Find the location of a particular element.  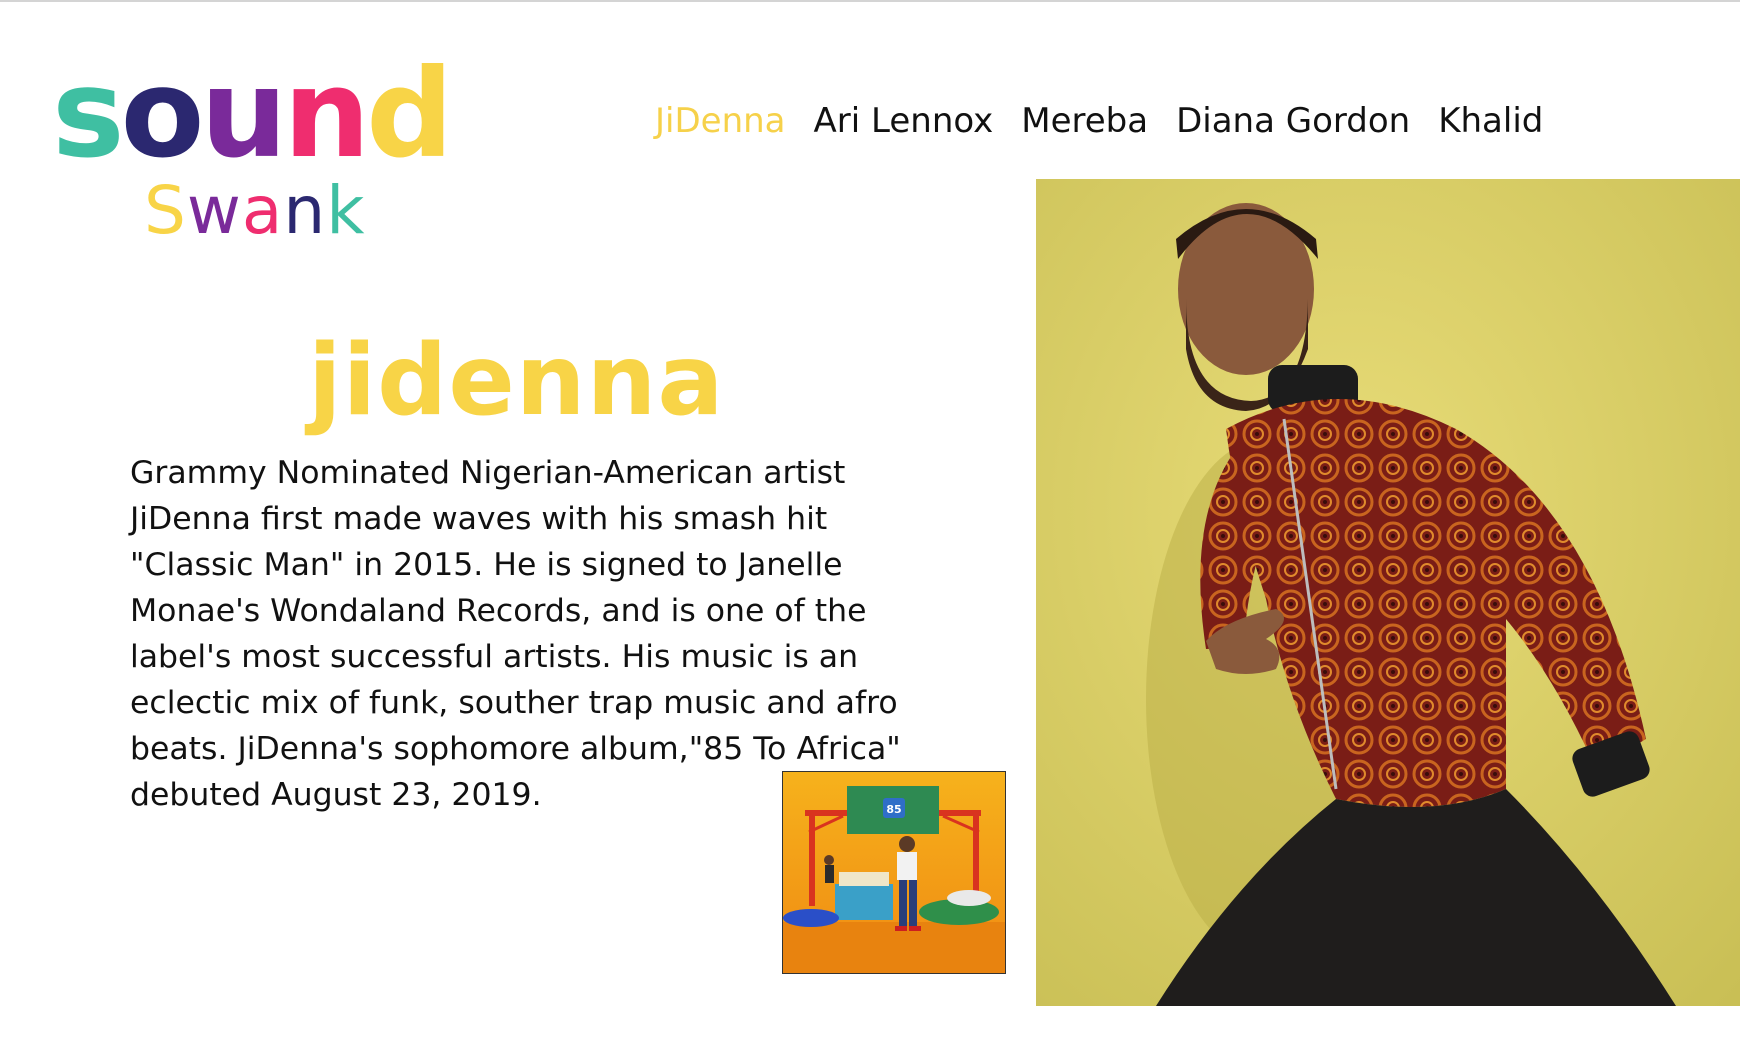

nav-item-ari-lennox: Ari Lennox is located at coordinates (904, 121).